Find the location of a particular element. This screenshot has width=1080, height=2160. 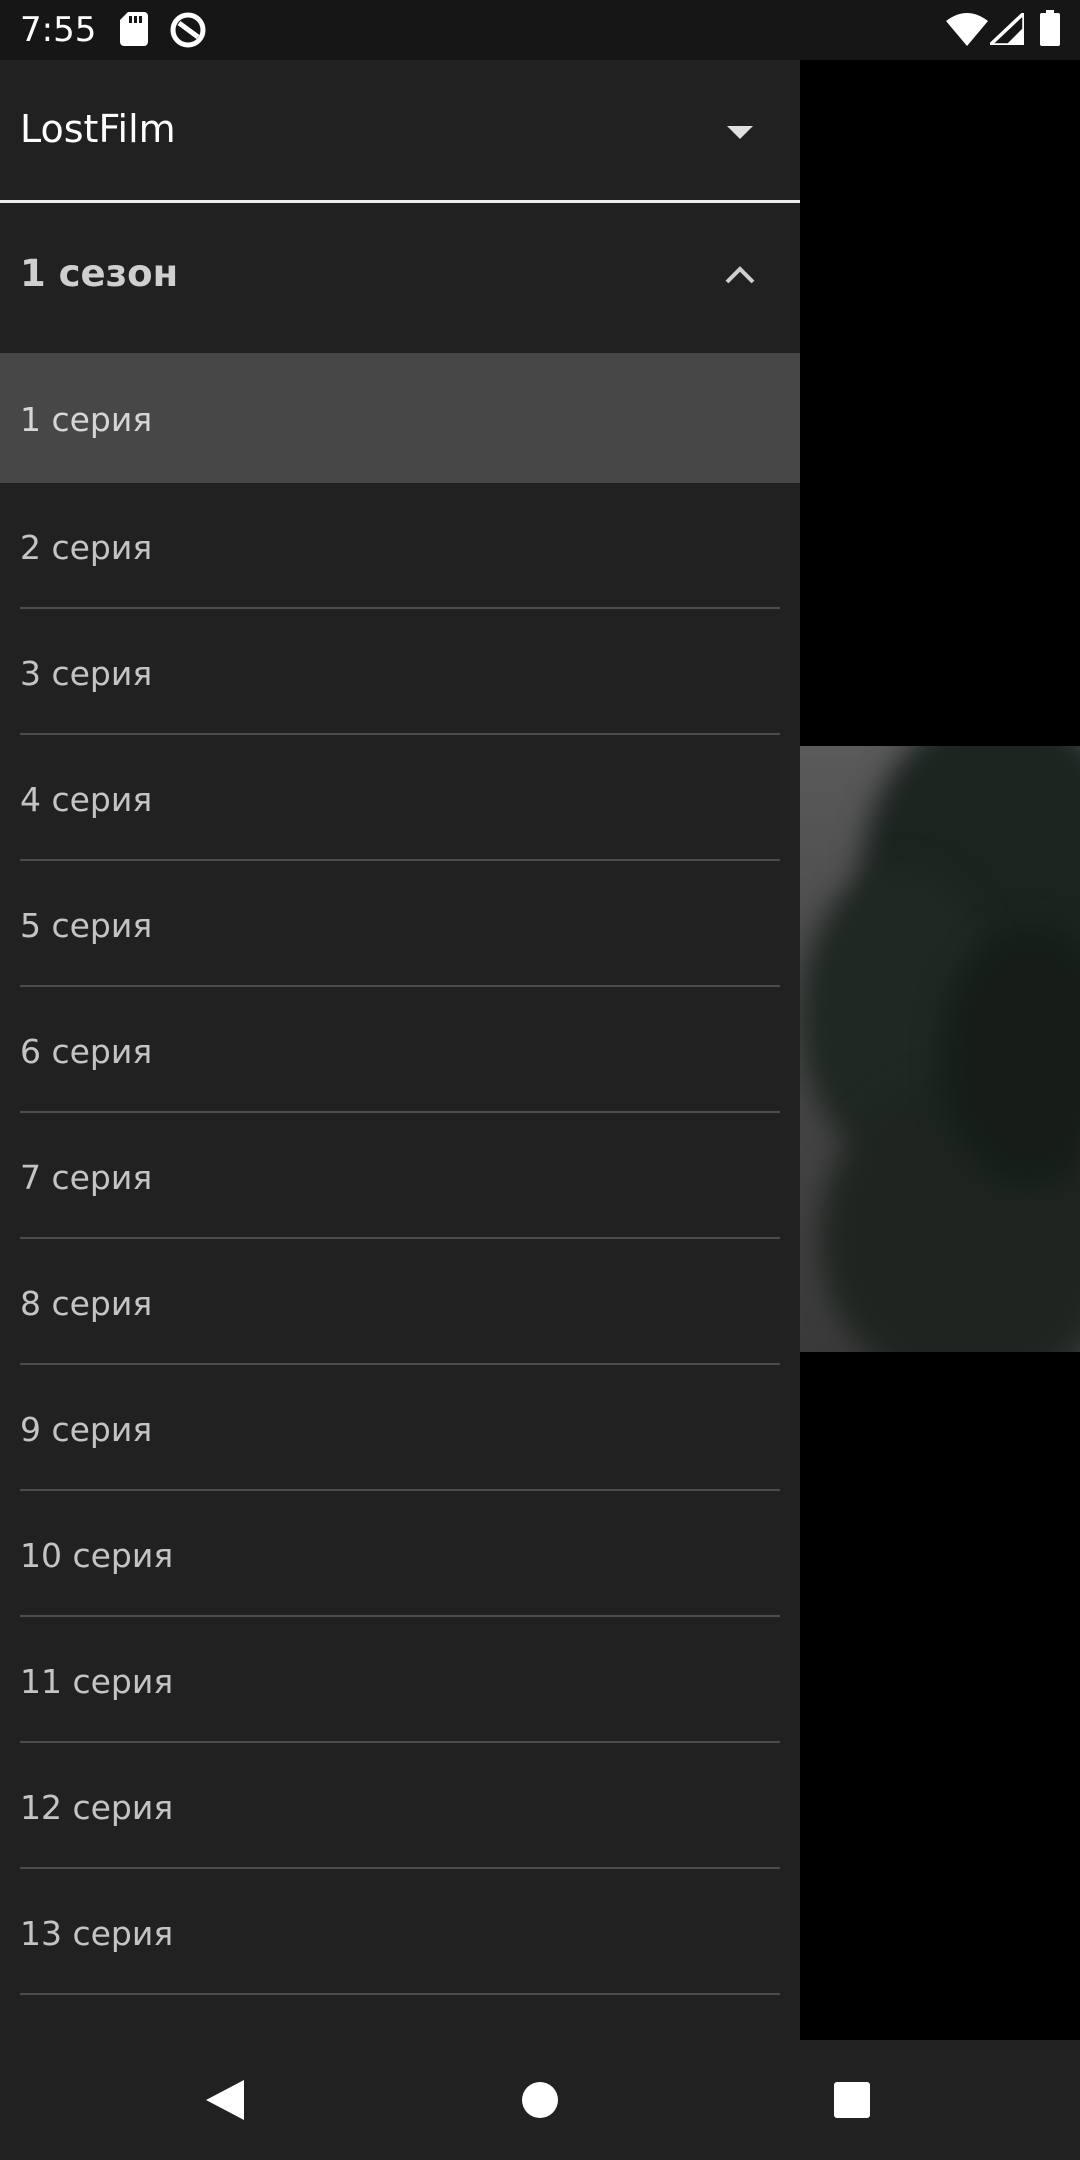

episode-item: 7 серия is located at coordinates (400, 1176).